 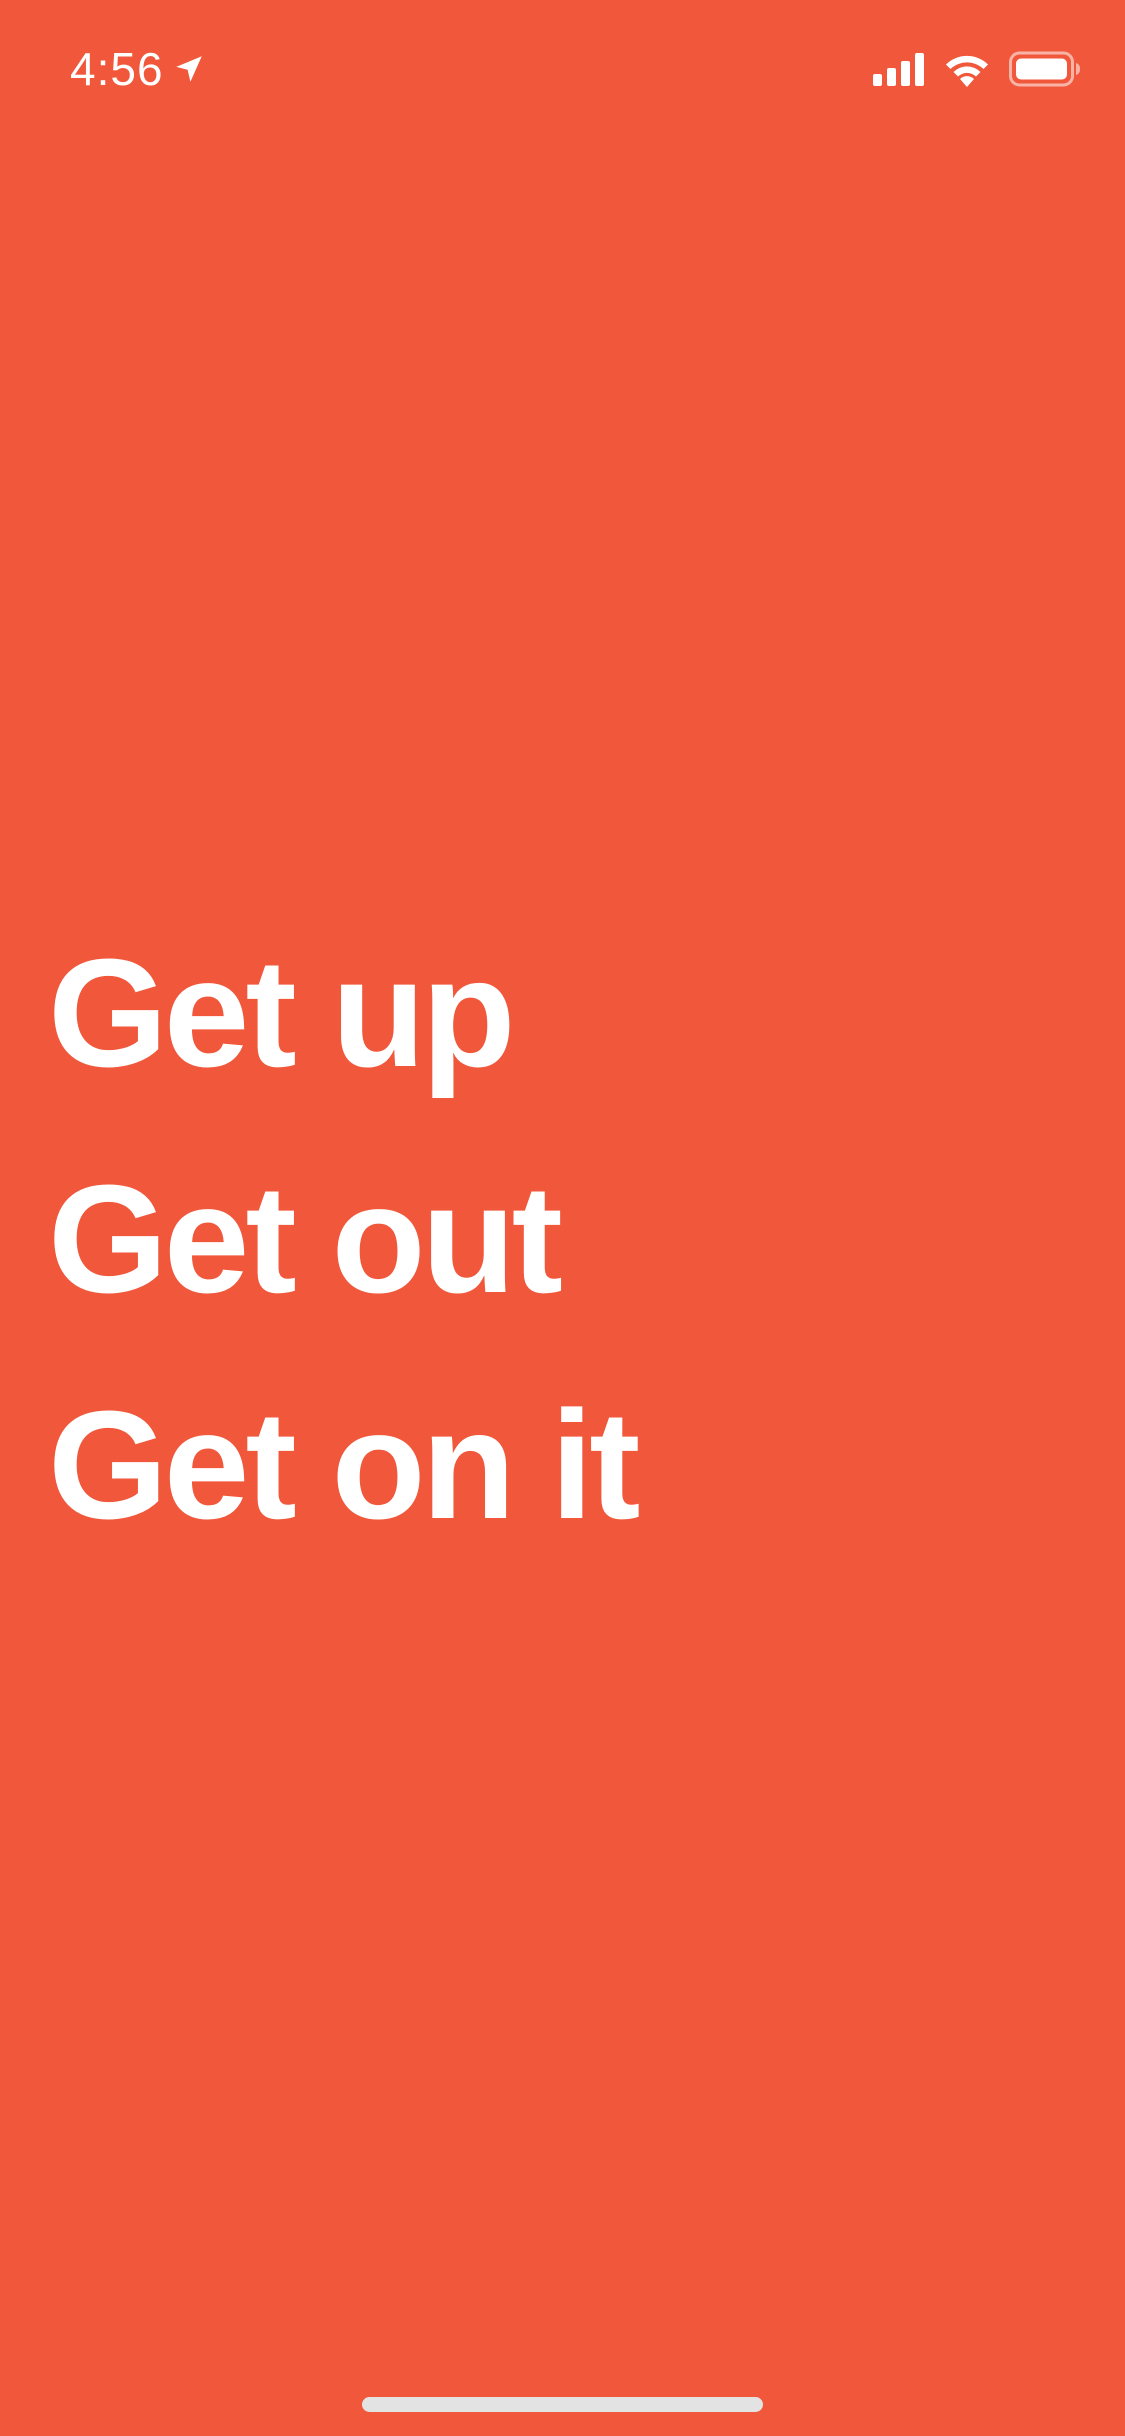 What do you see at coordinates (562, 2404) in the screenshot?
I see `home-indicator` at bounding box center [562, 2404].